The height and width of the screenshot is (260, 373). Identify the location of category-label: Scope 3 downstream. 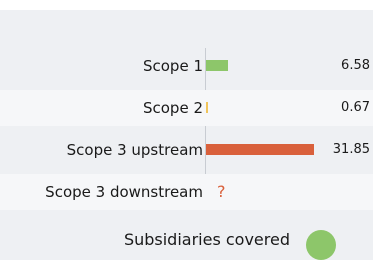
(124, 192).